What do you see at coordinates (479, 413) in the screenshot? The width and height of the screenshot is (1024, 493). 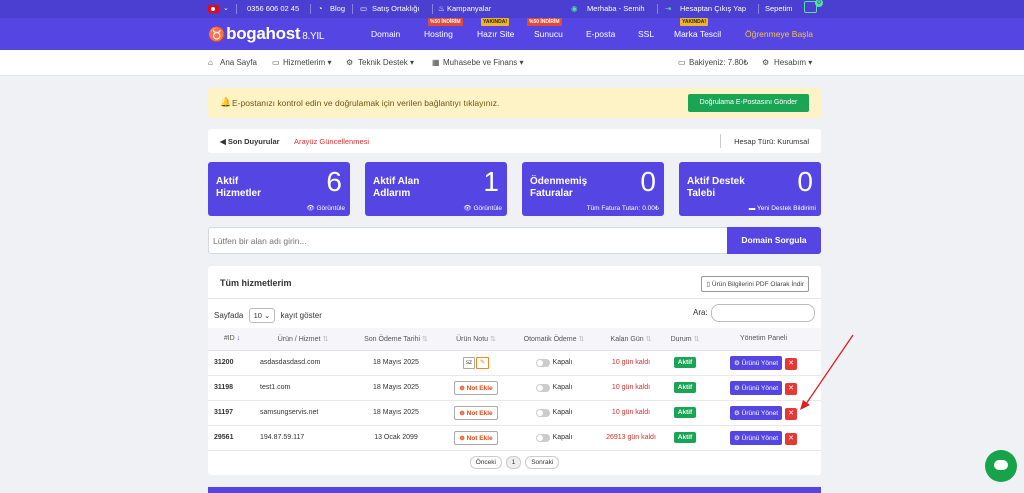 I see `add-note-label: Not Ekle` at bounding box center [479, 413].